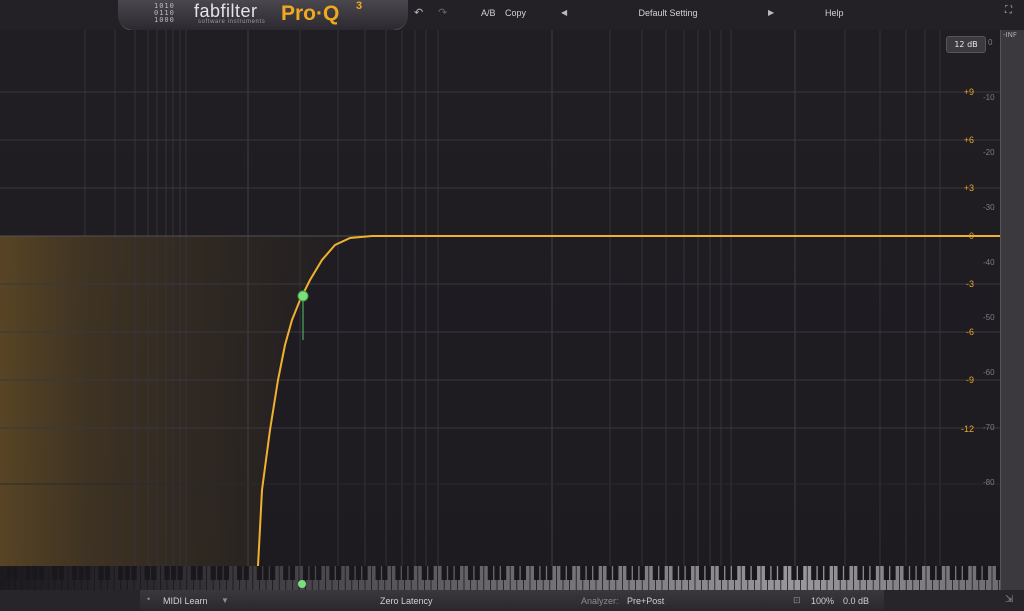 The height and width of the screenshot is (611, 1024). I want to click on eq-band-node, so click(303, 296).